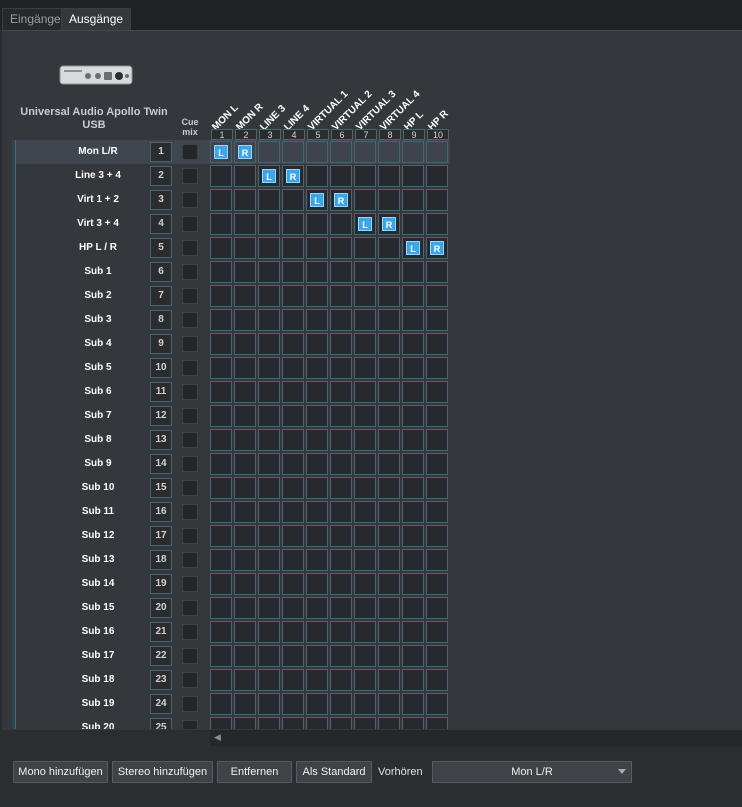 The width and height of the screenshot is (742, 807). I want to click on listen-select: Mon L/R, so click(532, 772).